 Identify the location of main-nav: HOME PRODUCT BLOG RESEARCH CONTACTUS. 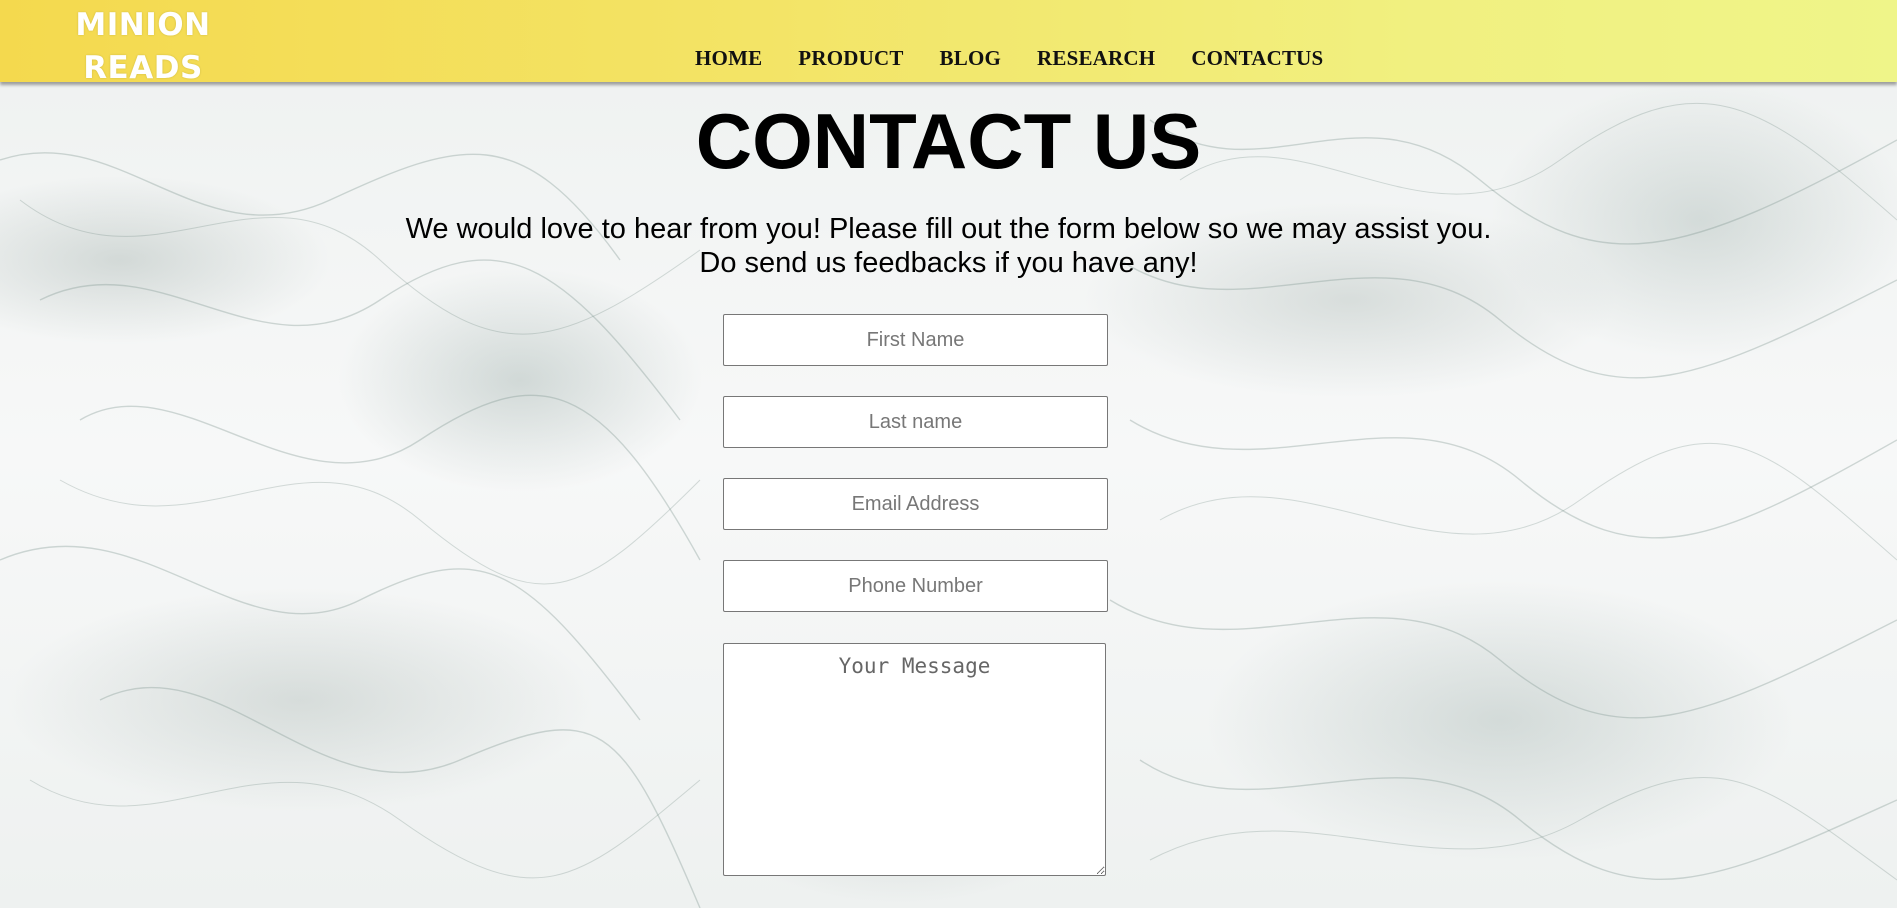
(1009, 58).